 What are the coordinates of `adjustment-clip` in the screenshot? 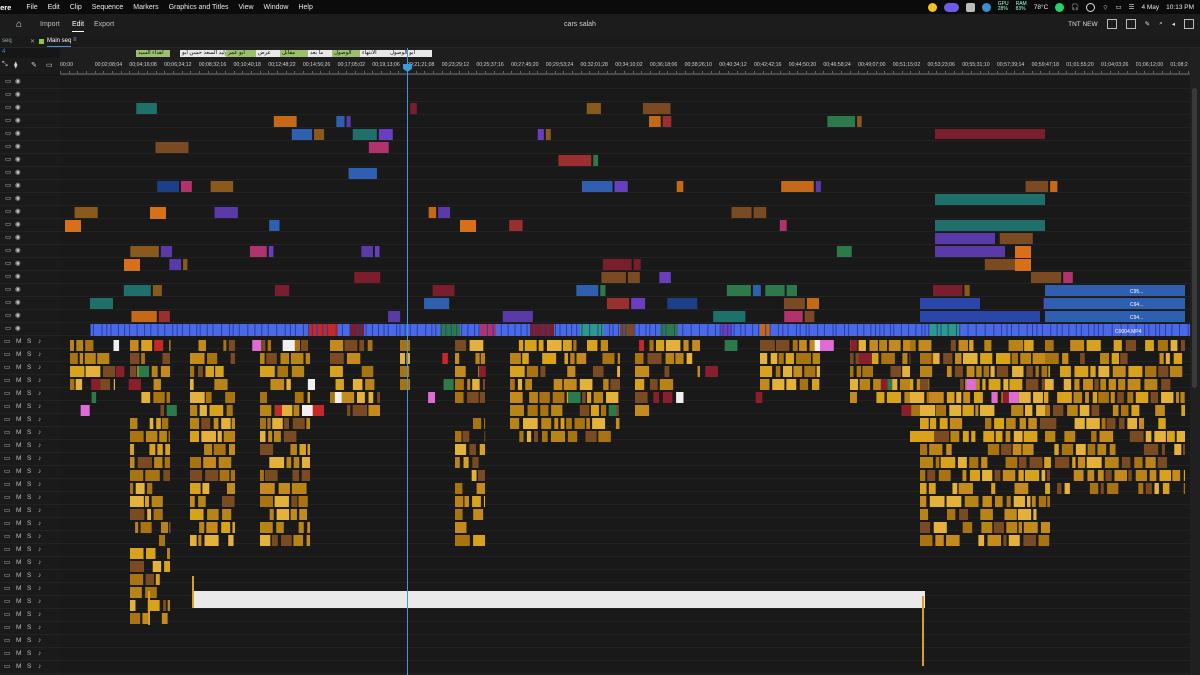 It's located at (558, 599).